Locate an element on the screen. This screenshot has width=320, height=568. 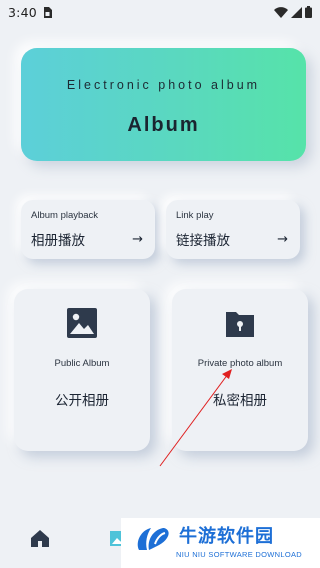
status-bar: 3:40 is located at coordinates (160, 12).